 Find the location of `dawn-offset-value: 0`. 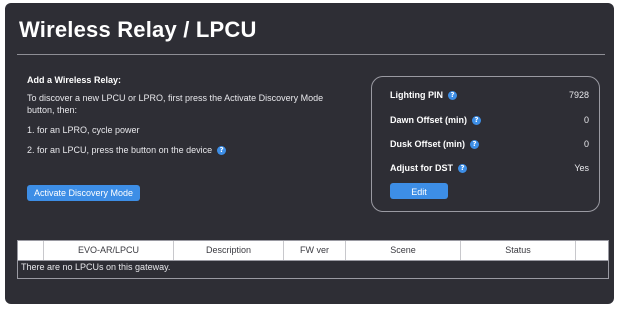

dawn-offset-value: 0 is located at coordinates (586, 120).